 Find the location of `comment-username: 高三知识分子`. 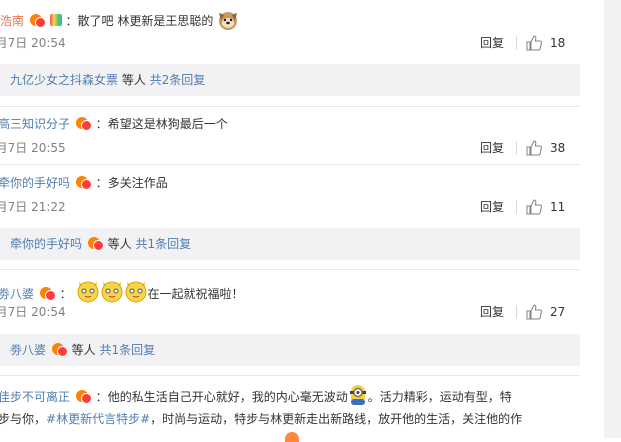

comment-username: 高三知识分子 is located at coordinates (35, 124).